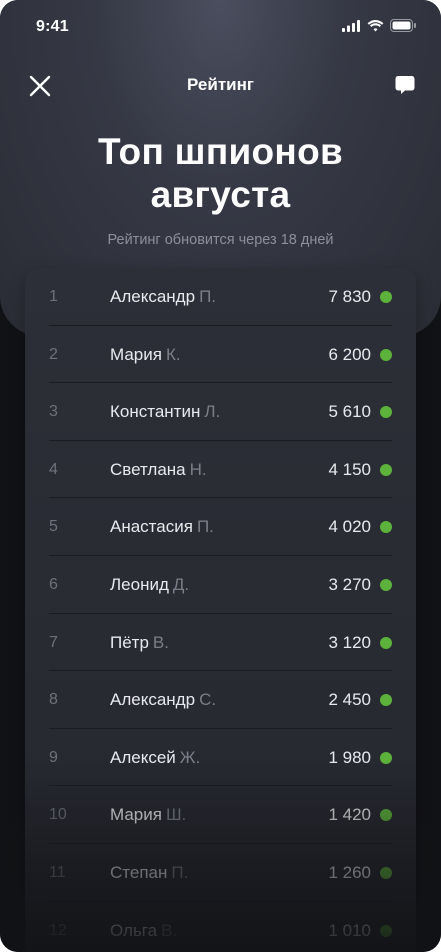 The width and height of the screenshot is (441, 952). Describe the element at coordinates (57, 872) in the screenshot. I see `rank-number: 11` at that location.